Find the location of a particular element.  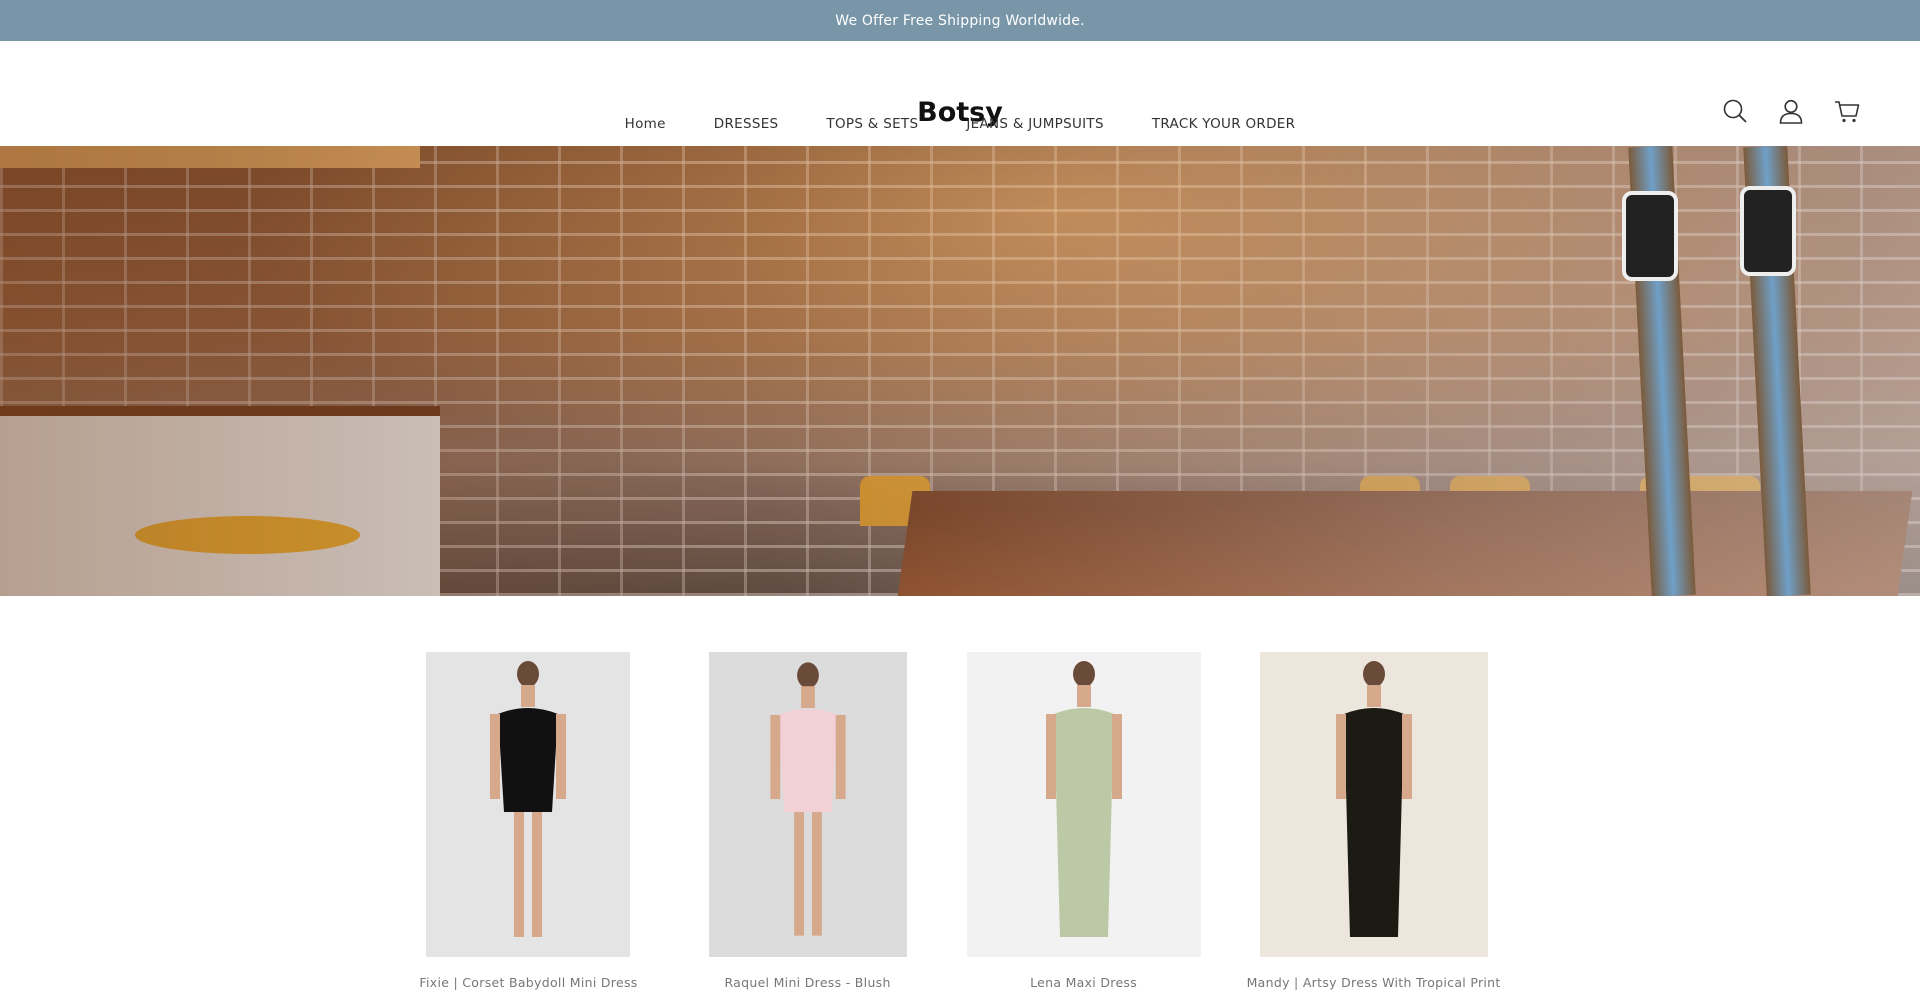

nav-item-tops-sets: TOPS & SETS is located at coordinates (872, 124).